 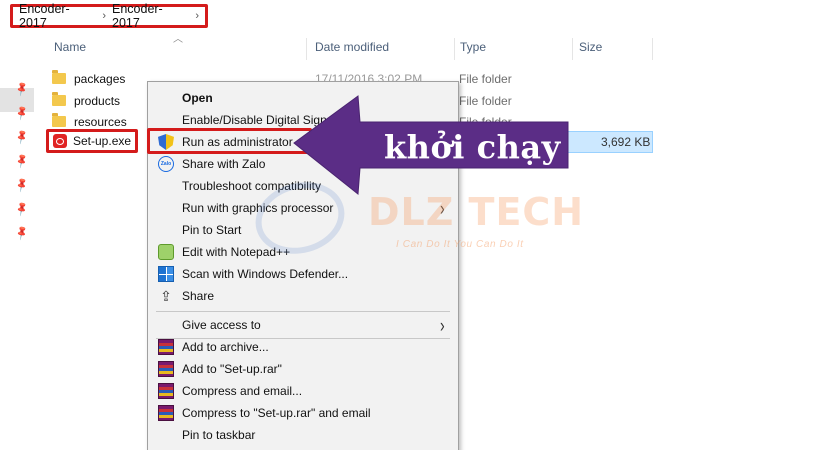 I want to click on navigation-pane: 📌 📌 📌 📌 📌 📌 📌, so click(x=17, y=243).